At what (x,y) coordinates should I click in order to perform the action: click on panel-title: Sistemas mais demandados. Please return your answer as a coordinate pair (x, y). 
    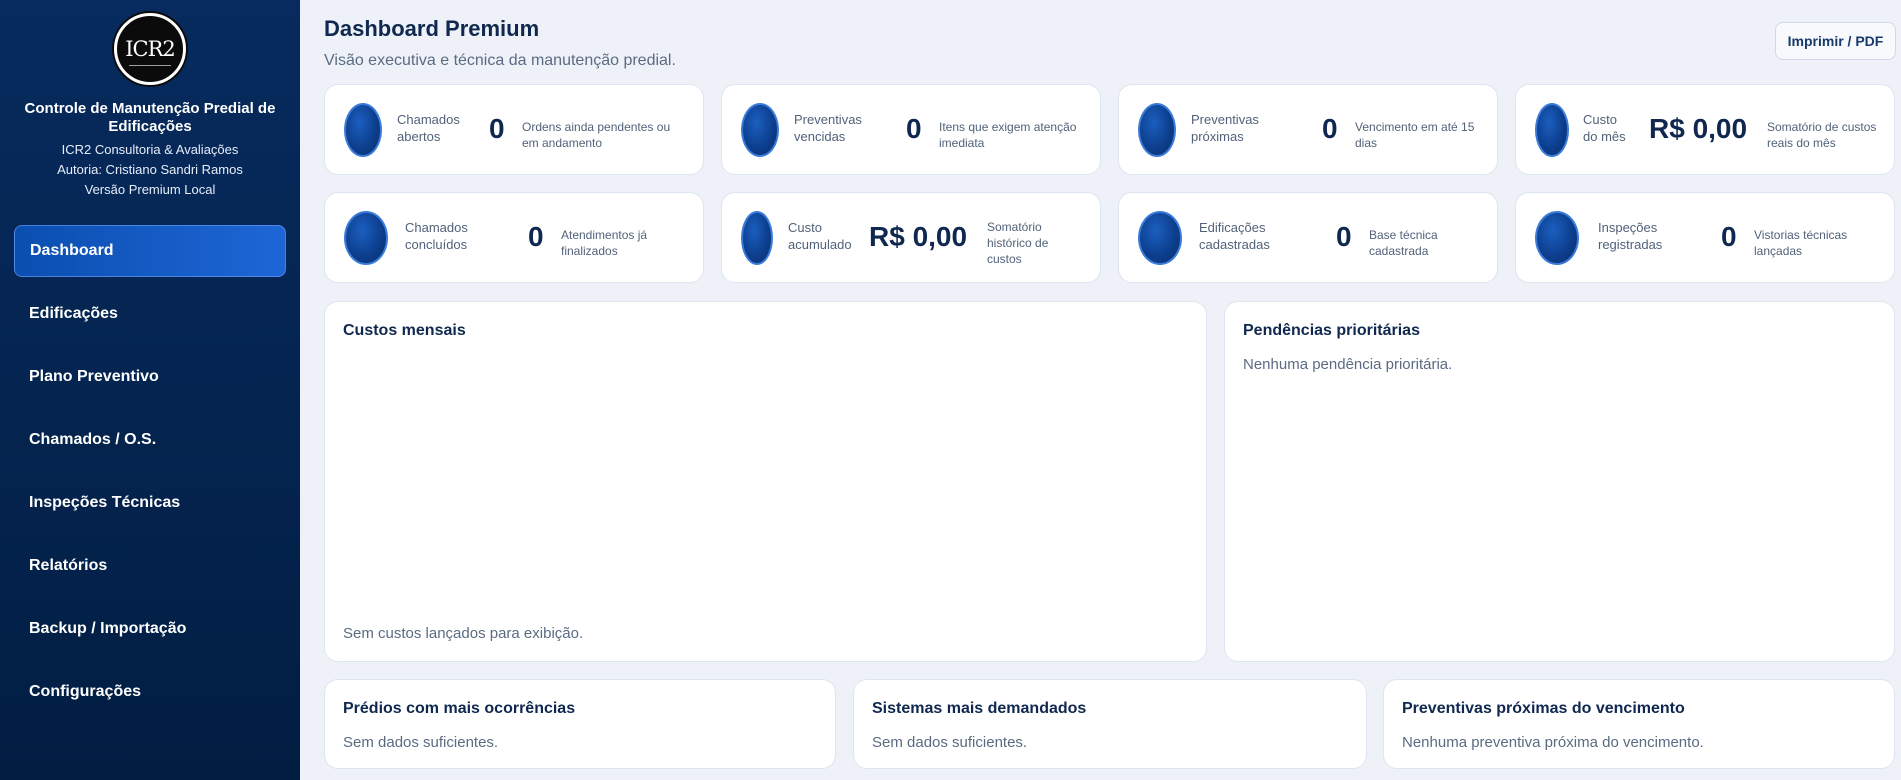
    Looking at the image, I should click on (979, 708).